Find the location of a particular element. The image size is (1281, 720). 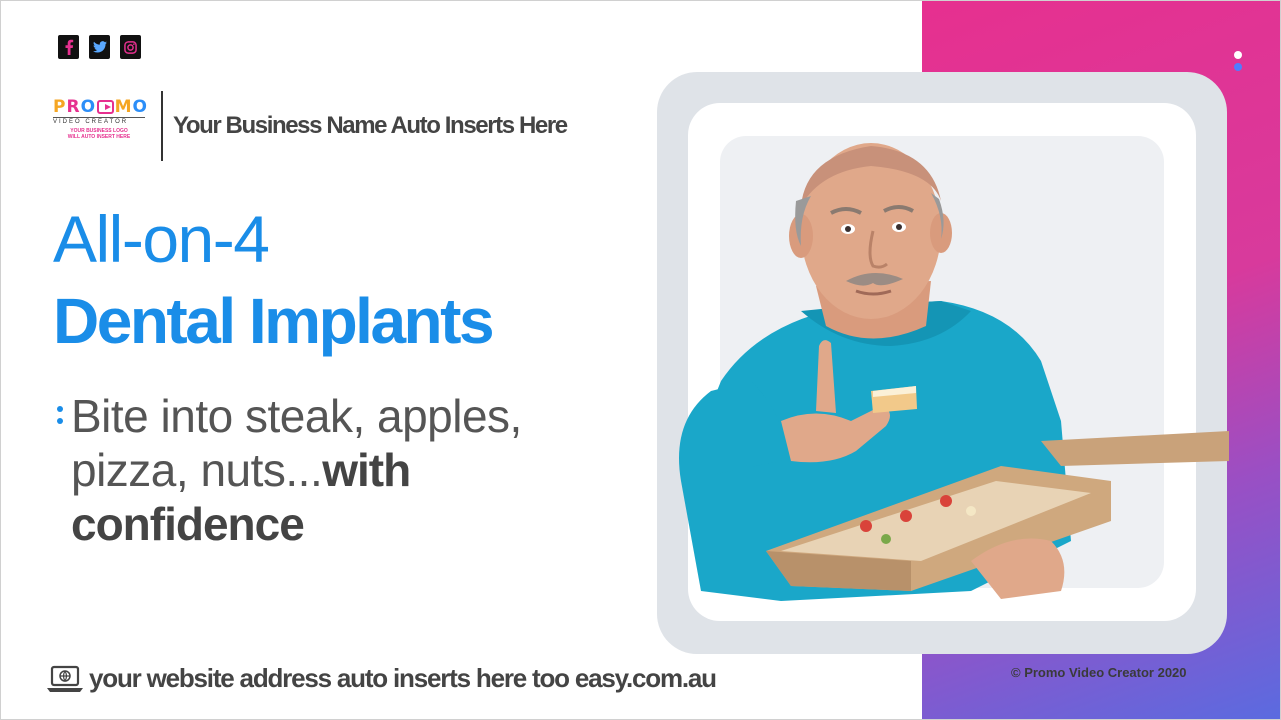

laptop-globe-icon is located at coordinates (65, 678).